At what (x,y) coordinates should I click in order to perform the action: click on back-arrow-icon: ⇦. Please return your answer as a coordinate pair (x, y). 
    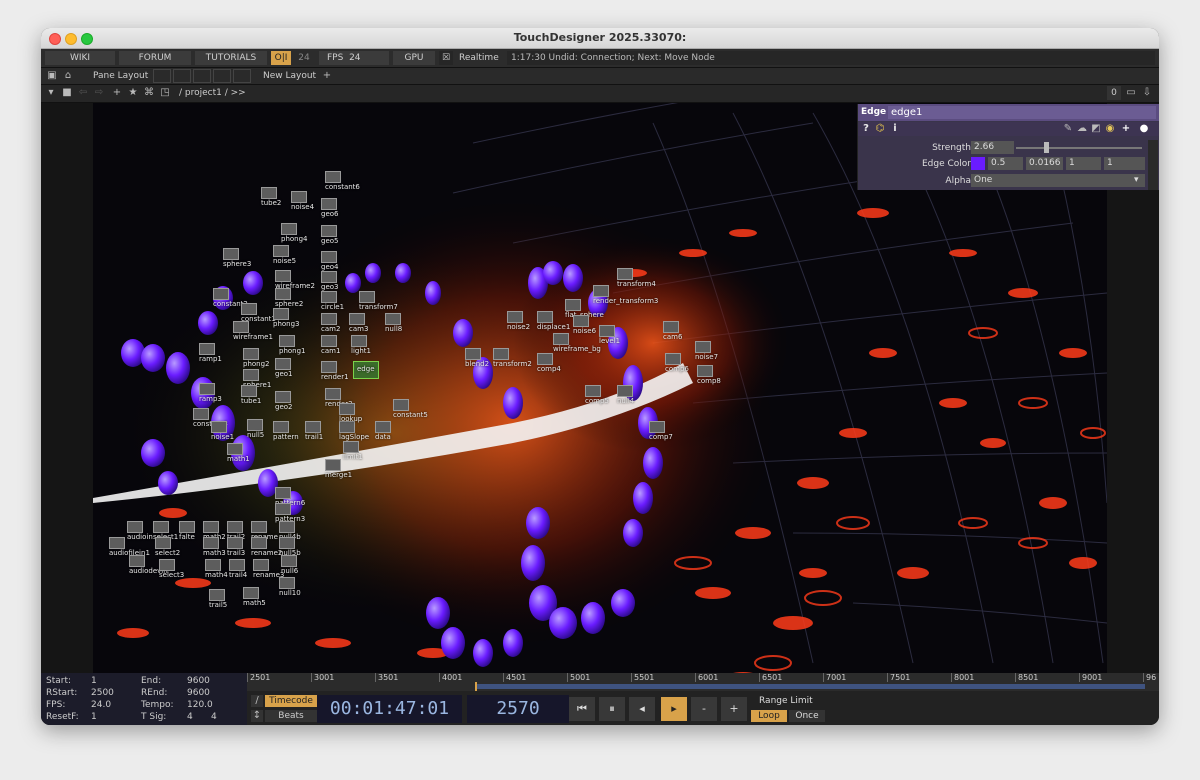
    Looking at the image, I should click on (83, 93).